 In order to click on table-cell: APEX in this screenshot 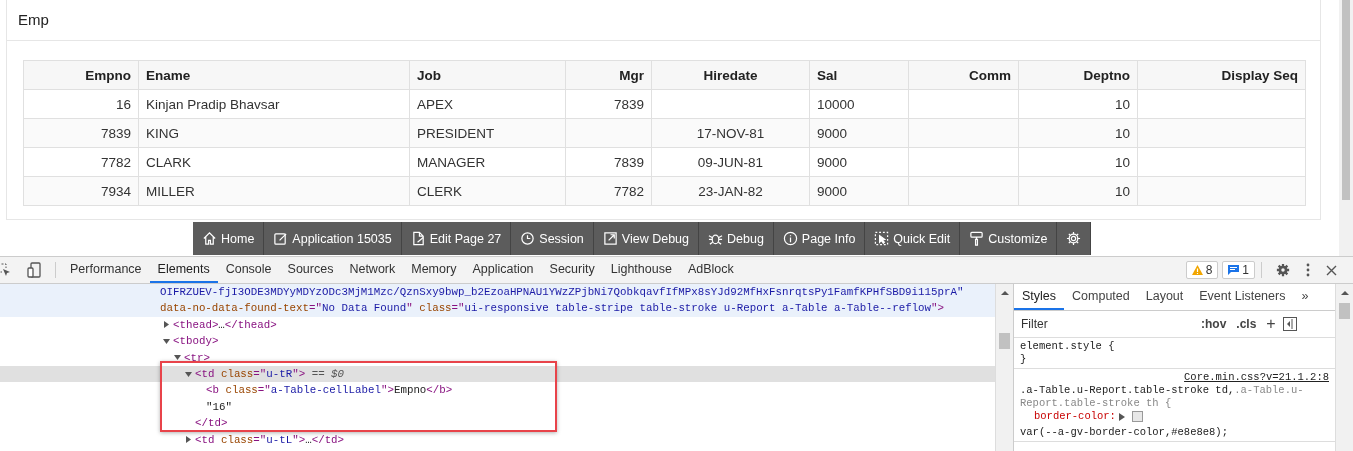, I will do `click(487, 104)`.